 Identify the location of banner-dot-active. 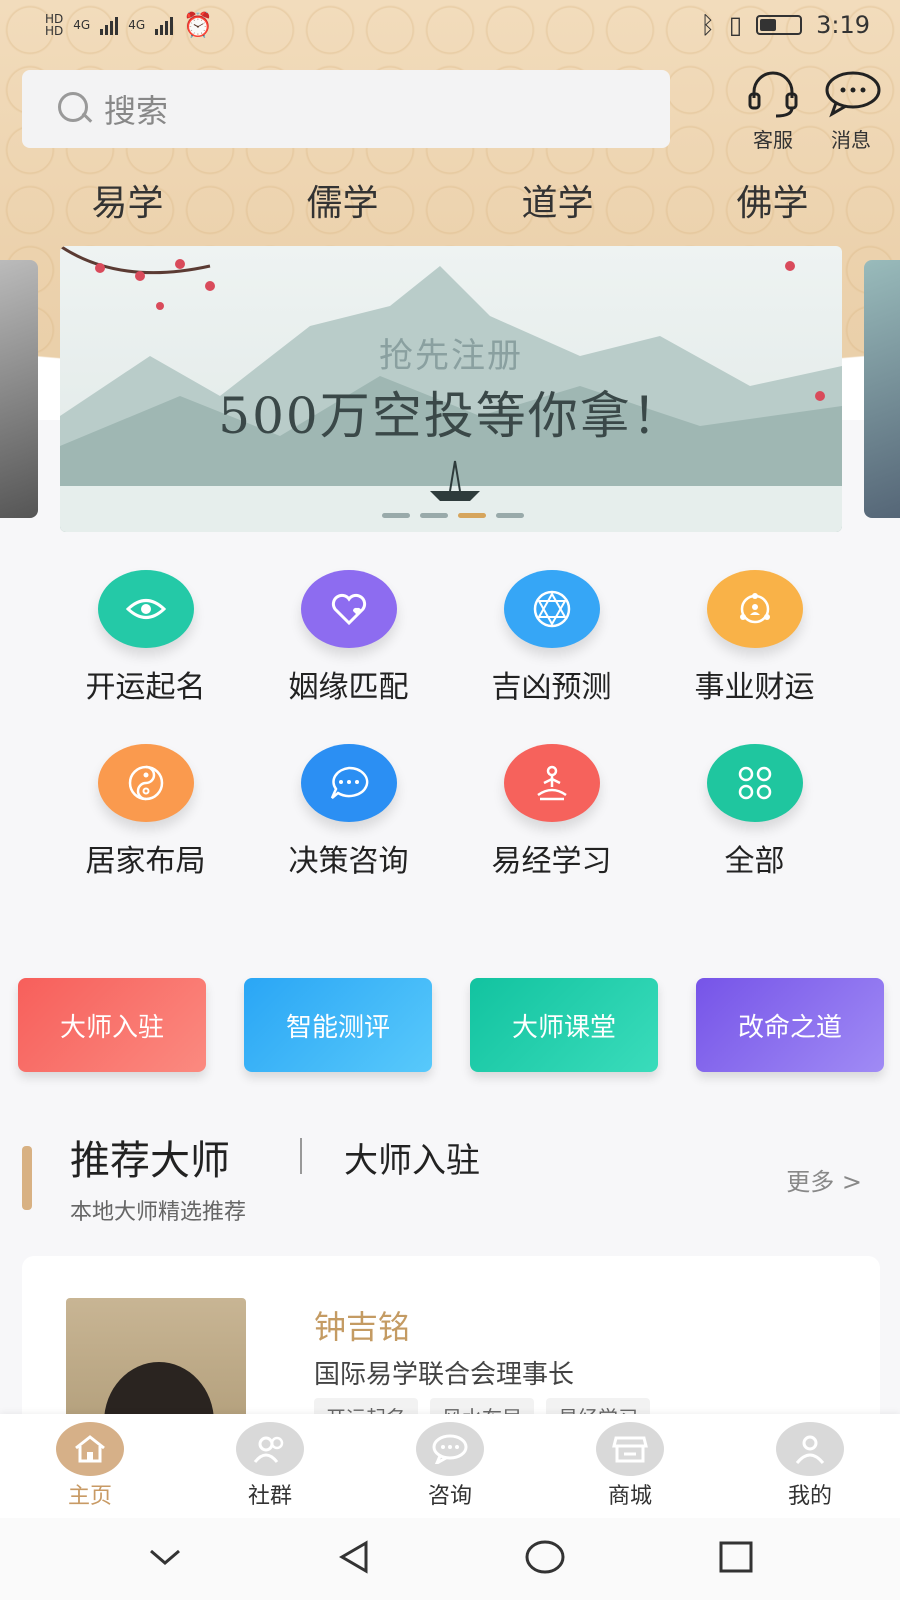
(472, 515).